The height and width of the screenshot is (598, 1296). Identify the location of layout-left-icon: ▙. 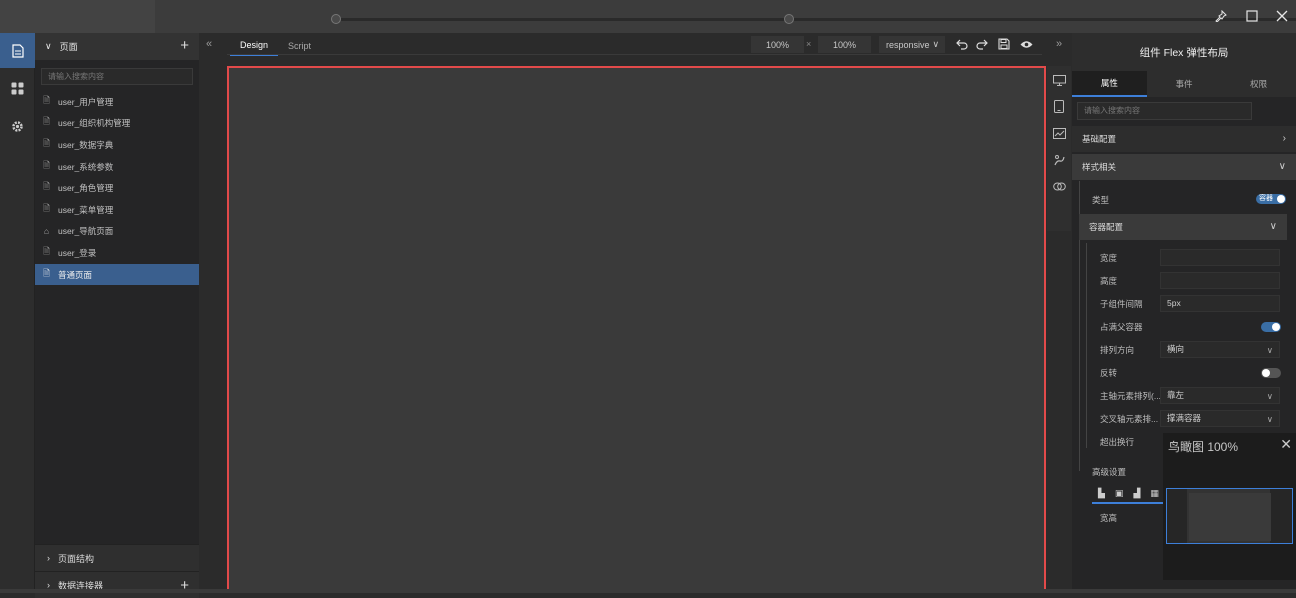
(1101, 493).